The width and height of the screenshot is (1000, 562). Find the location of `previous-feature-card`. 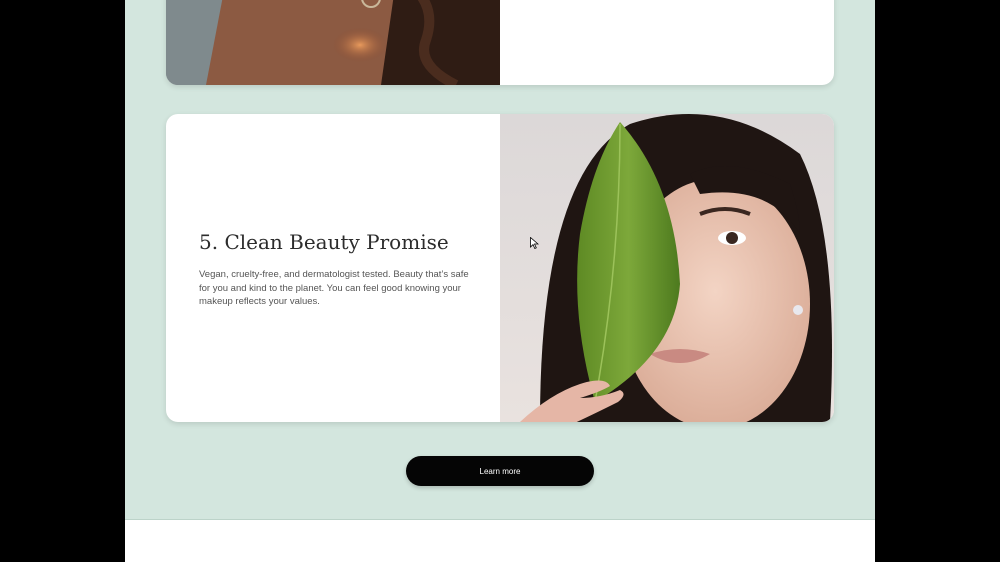

previous-feature-card is located at coordinates (500, 42).